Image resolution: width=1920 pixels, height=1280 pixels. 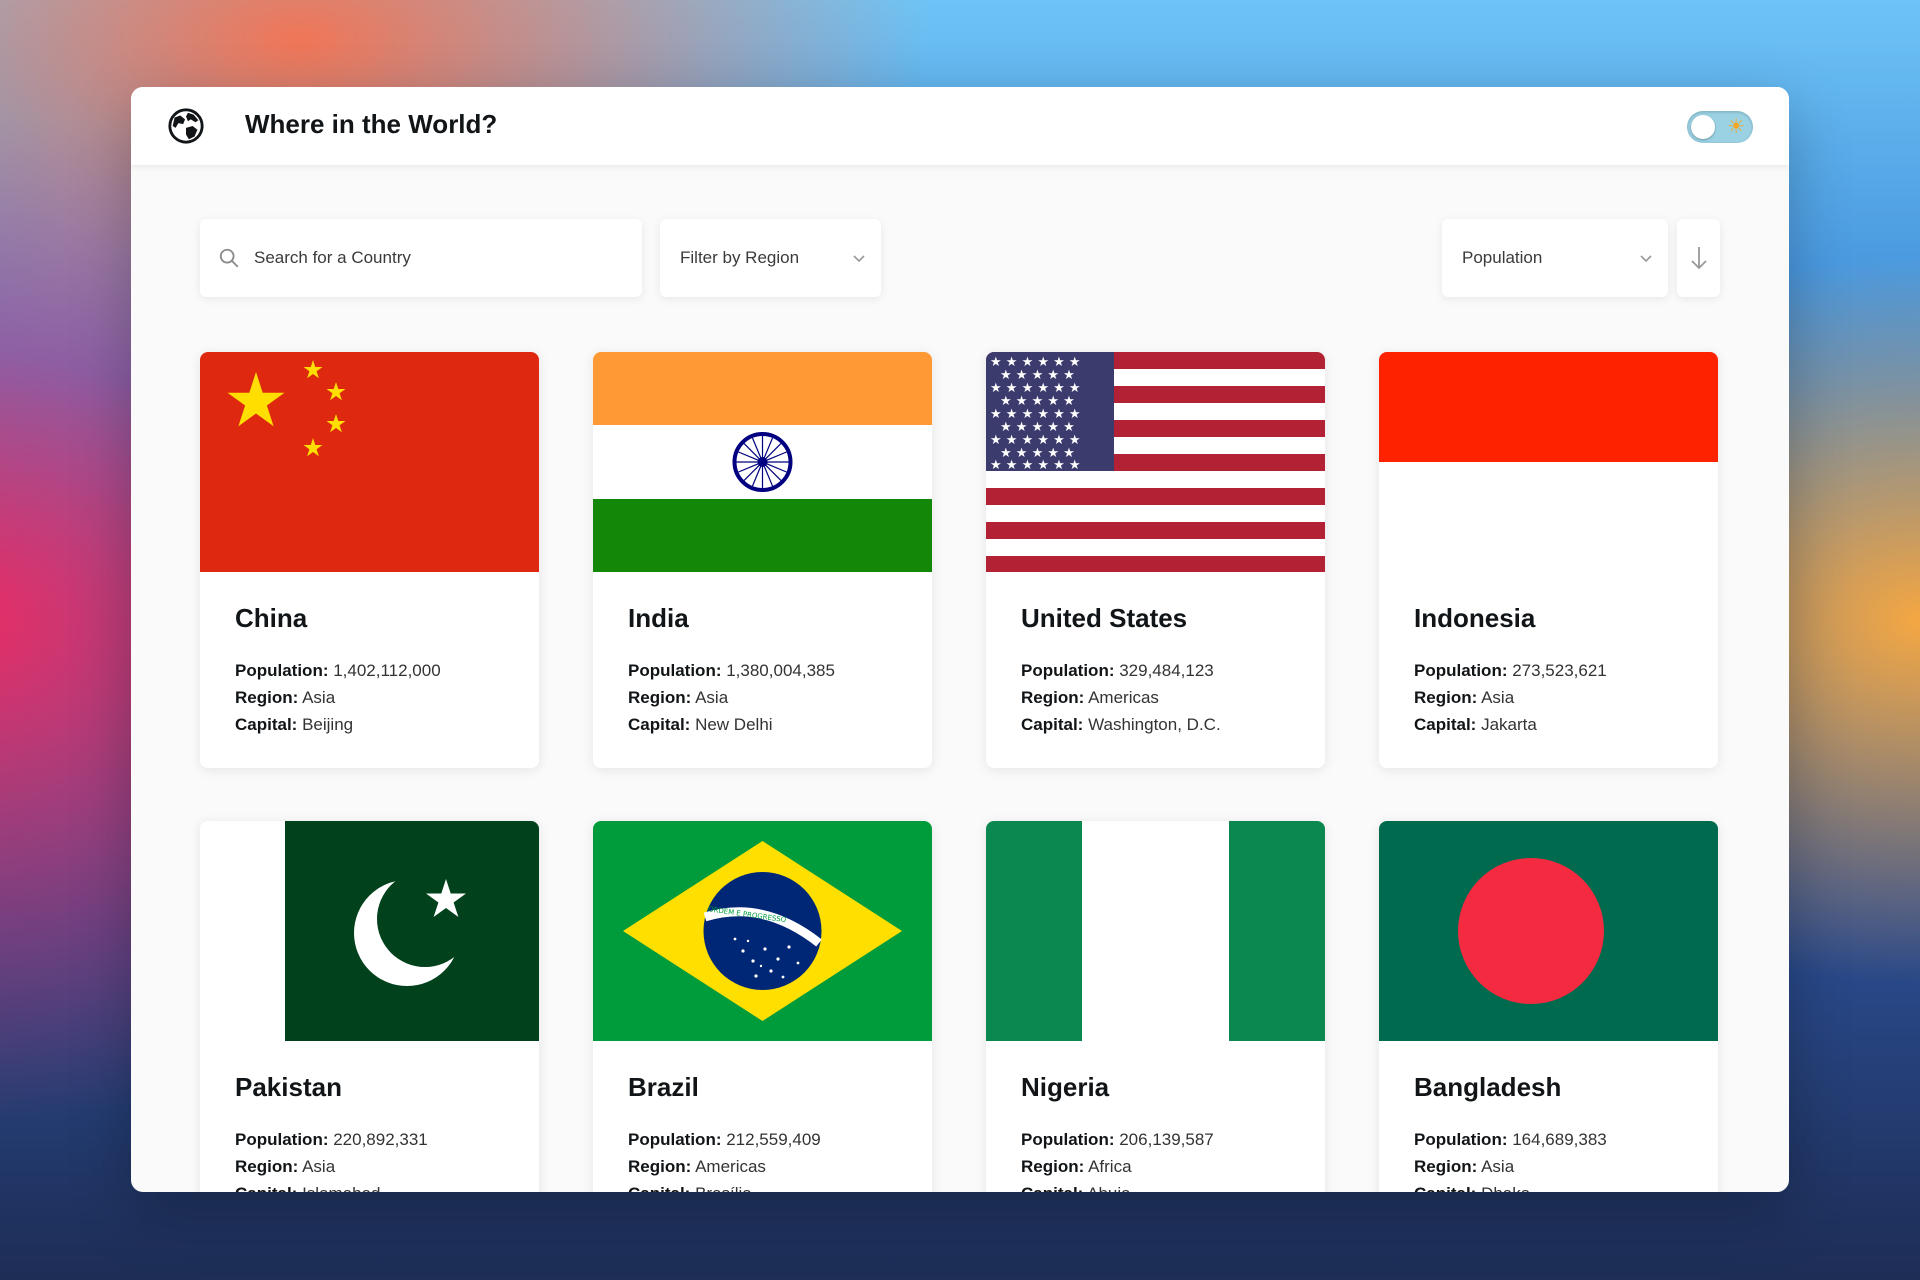 What do you see at coordinates (1117, 1166) in the screenshot?
I see `region-row: Region: Africa` at bounding box center [1117, 1166].